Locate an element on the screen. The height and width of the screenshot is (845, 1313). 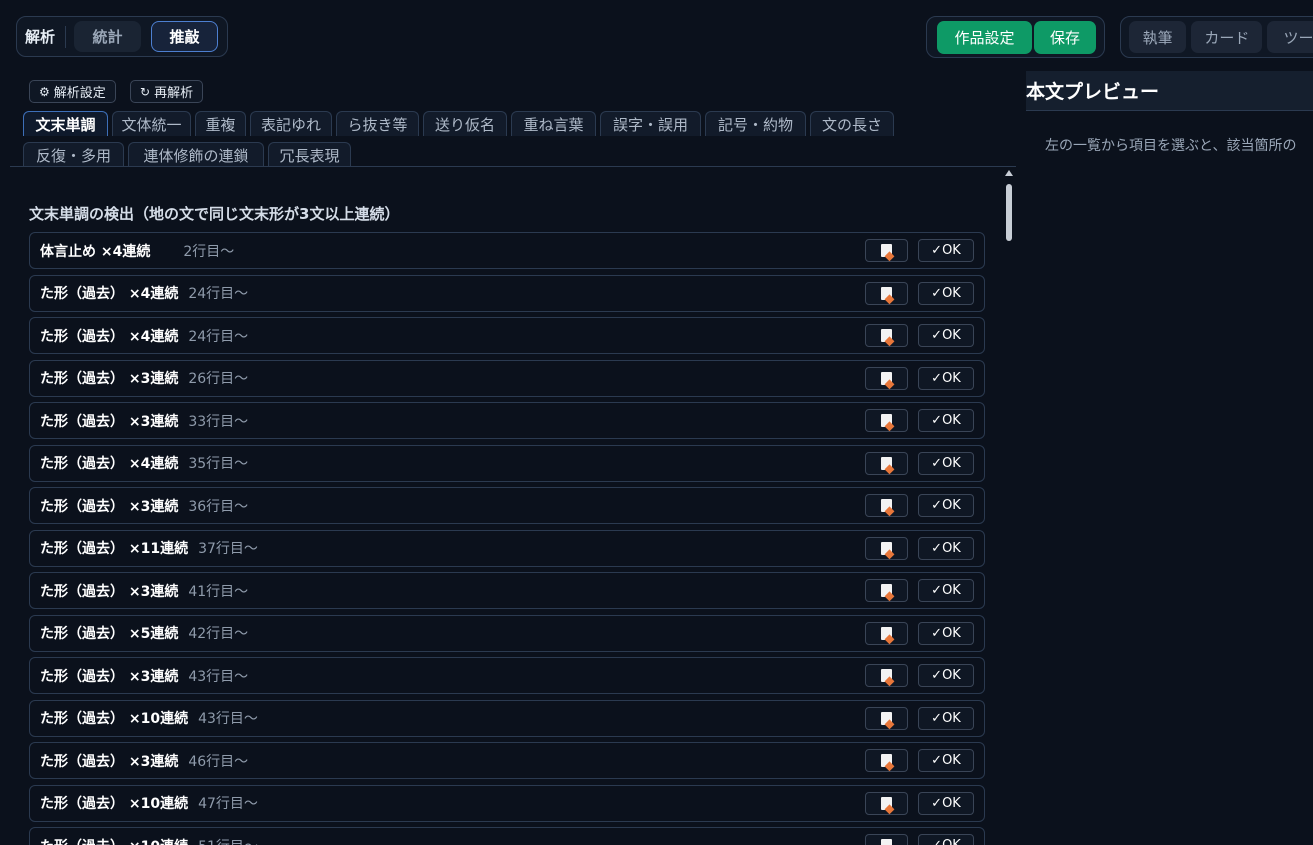
view-switcher: 解析 統計 推敲 is located at coordinates (122, 36).